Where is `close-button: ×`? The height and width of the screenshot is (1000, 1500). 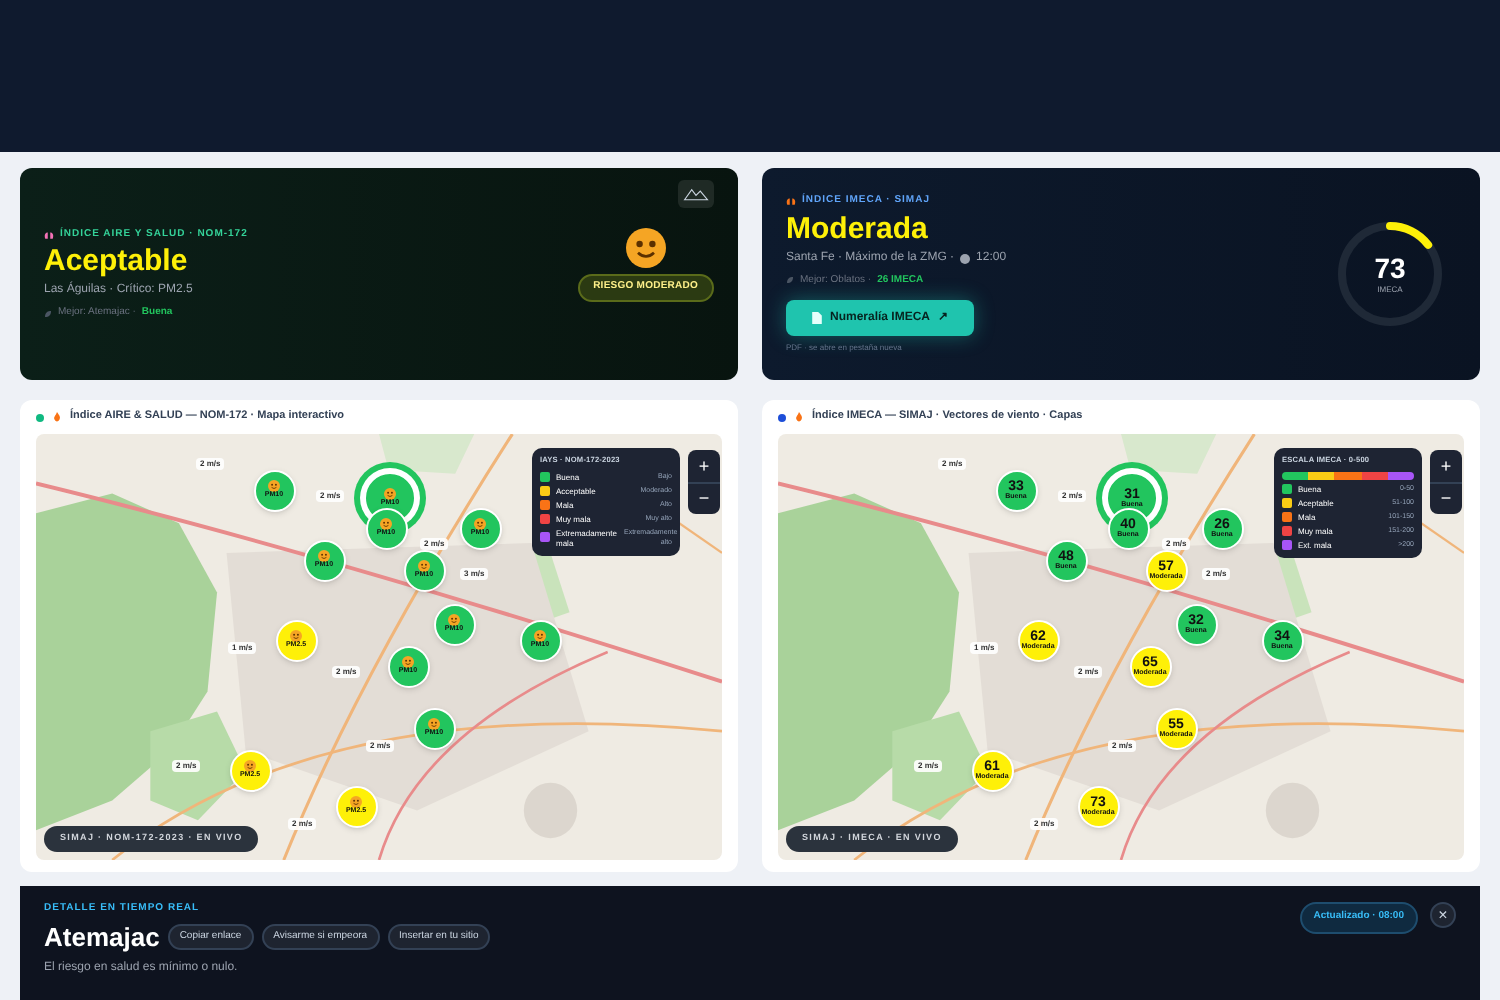 close-button: × is located at coordinates (1443, 915).